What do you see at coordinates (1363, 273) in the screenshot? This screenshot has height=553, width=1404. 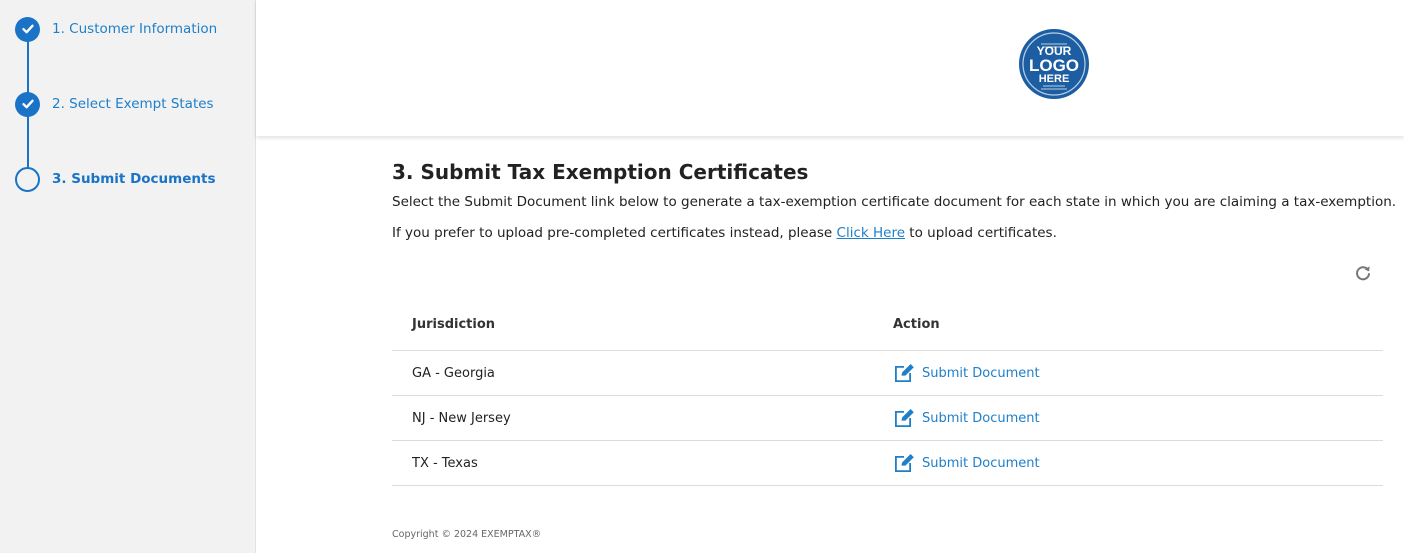 I see `refresh-icon` at bounding box center [1363, 273].